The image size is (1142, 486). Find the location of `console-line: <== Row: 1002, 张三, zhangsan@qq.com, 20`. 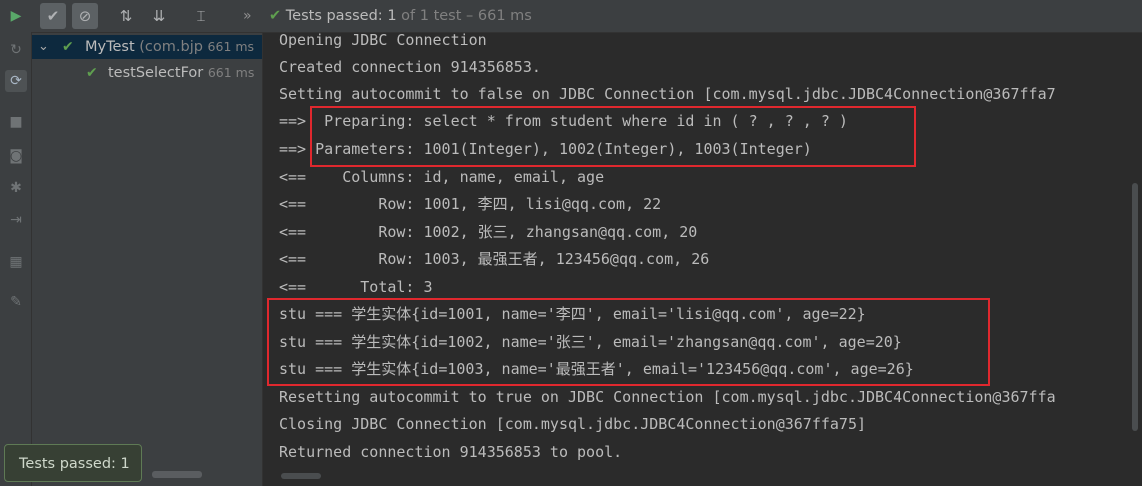

console-line: <== Row: 1002, 张三, zhangsan@qq.com, 20 is located at coordinates (488, 232).